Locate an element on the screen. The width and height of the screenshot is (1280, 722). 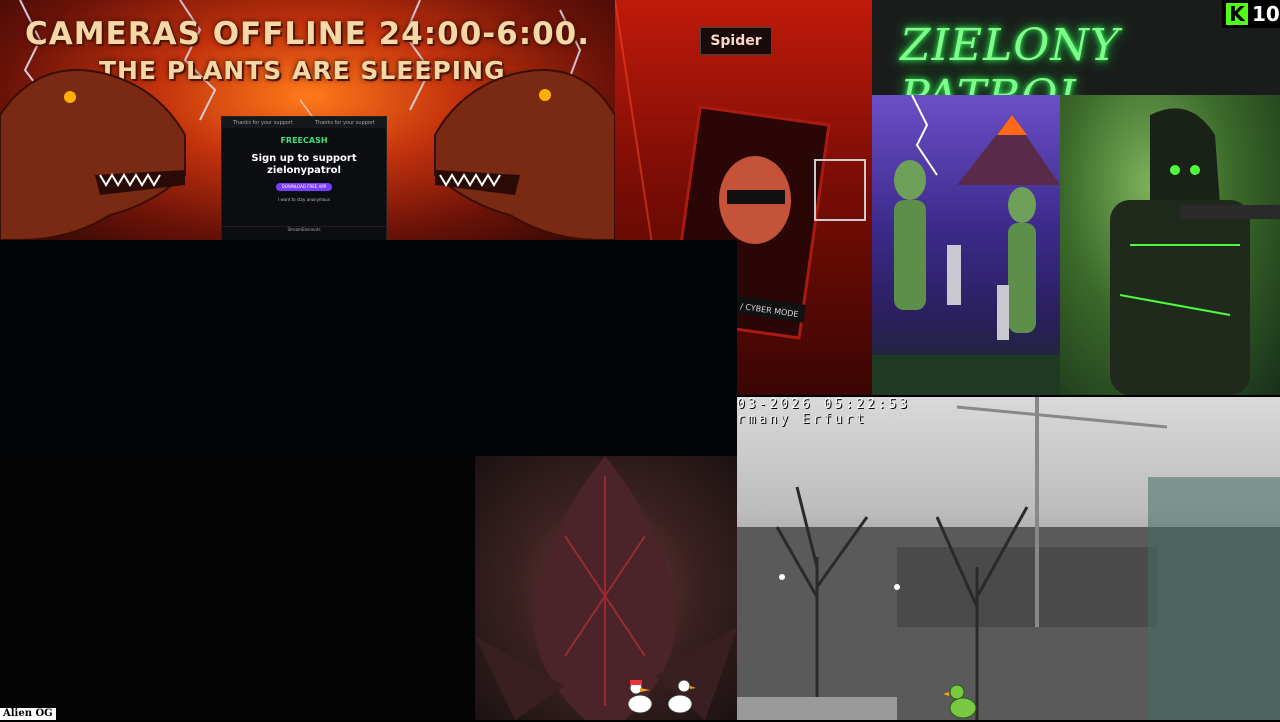
aliens-image is located at coordinates (966, 245).